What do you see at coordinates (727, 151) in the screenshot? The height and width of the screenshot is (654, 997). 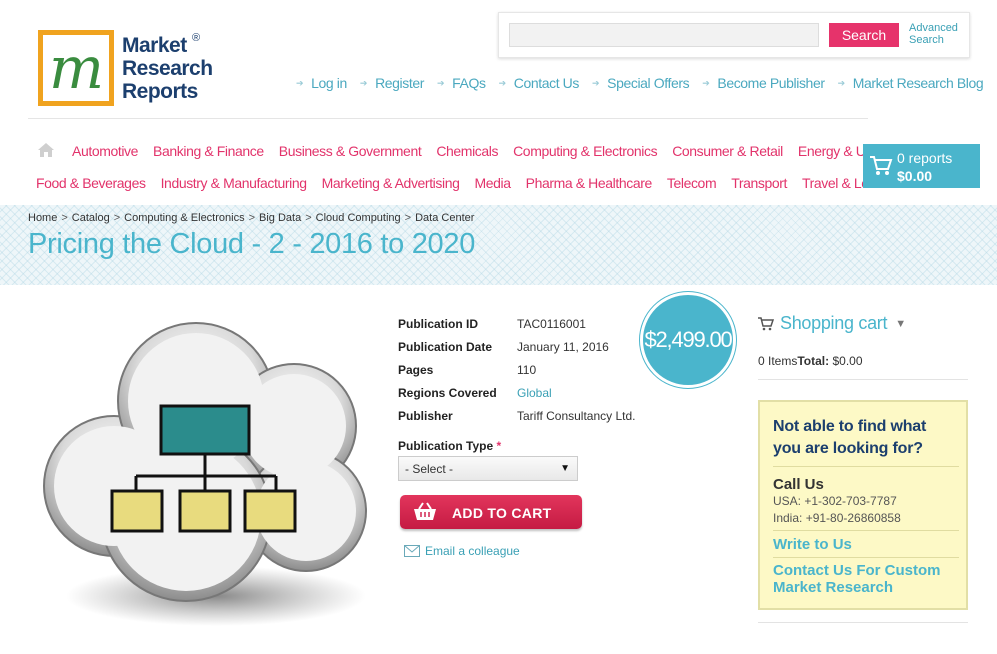 I see `category-consumer-and-retail: Consumer & Retail` at bounding box center [727, 151].